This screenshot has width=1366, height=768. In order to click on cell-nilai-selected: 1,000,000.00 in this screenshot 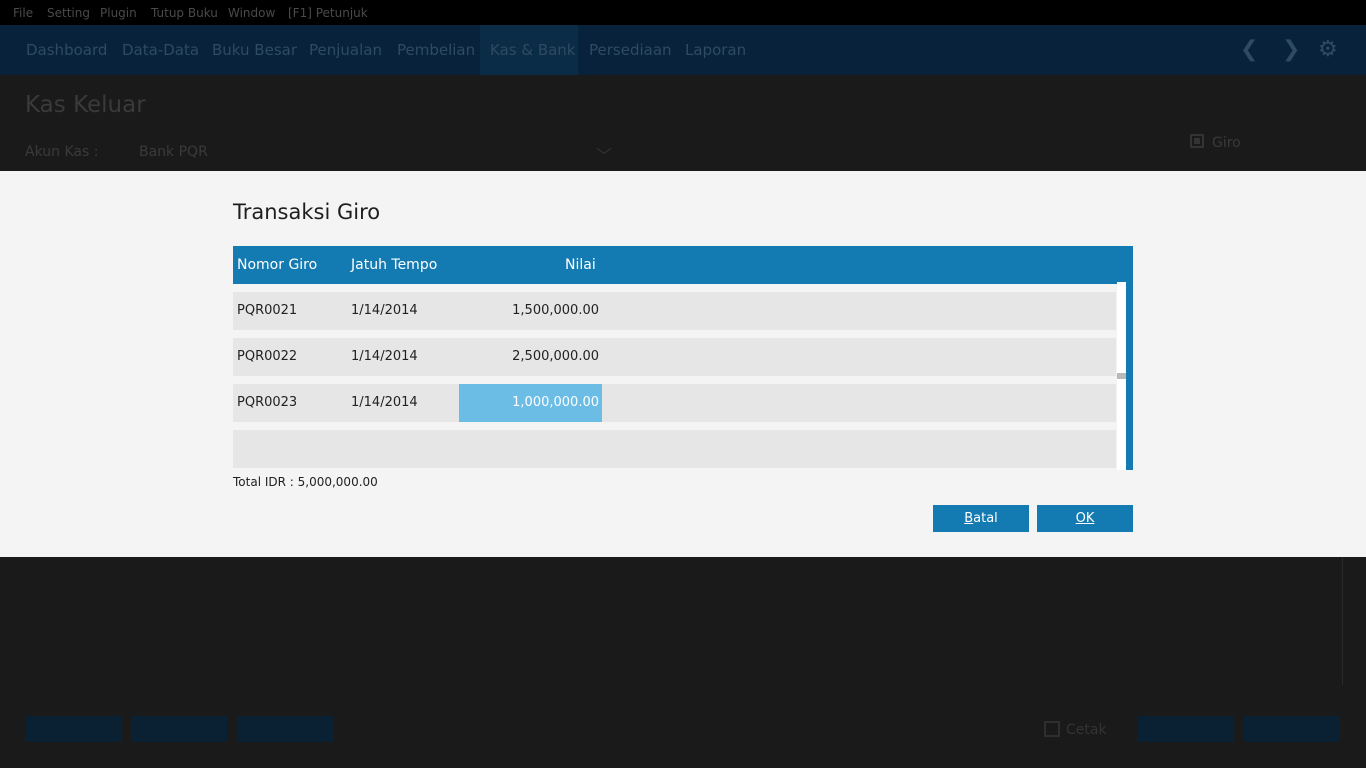, I will do `click(530, 403)`.